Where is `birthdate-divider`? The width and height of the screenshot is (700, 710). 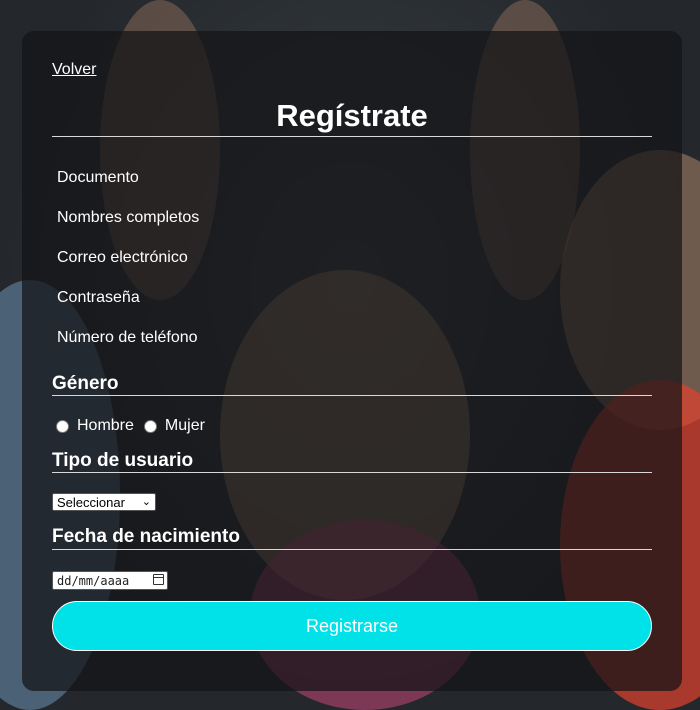
birthdate-divider is located at coordinates (352, 549).